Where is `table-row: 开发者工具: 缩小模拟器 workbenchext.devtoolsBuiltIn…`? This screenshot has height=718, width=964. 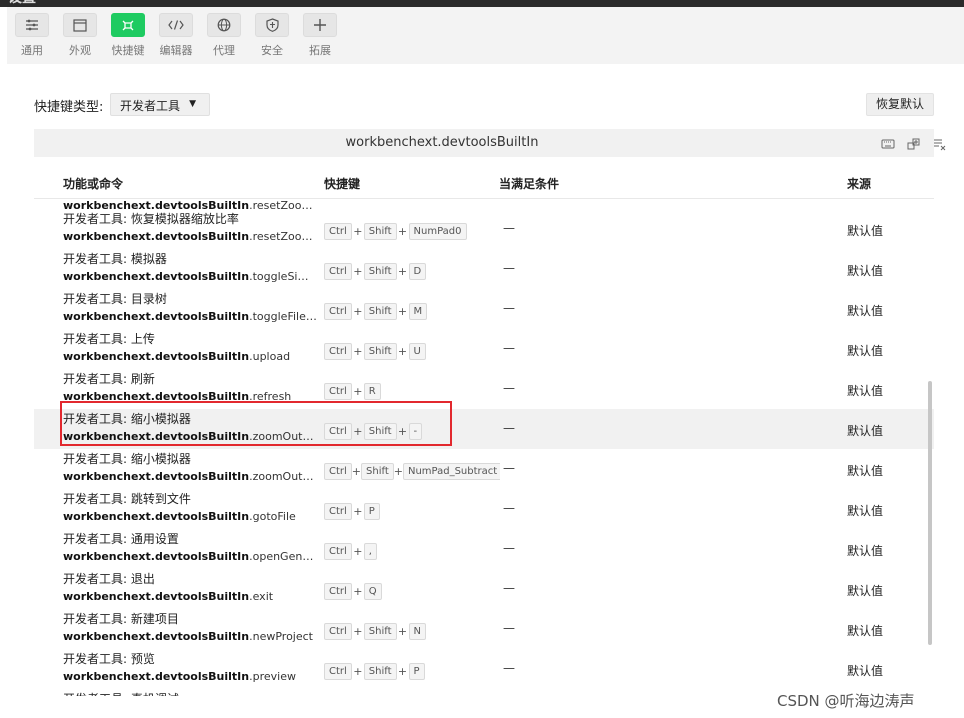
table-row: 开发者工具: 缩小模拟器 workbenchext.devtoolsBuiltIn… is located at coordinates (484, 469).